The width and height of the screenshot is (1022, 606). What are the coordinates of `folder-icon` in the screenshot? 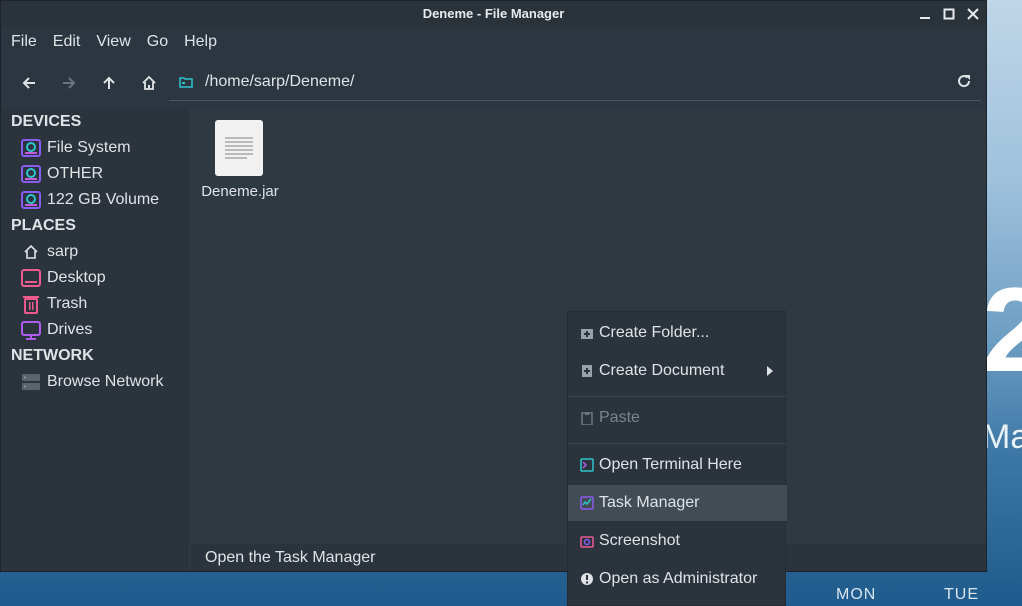 It's located at (186, 82).